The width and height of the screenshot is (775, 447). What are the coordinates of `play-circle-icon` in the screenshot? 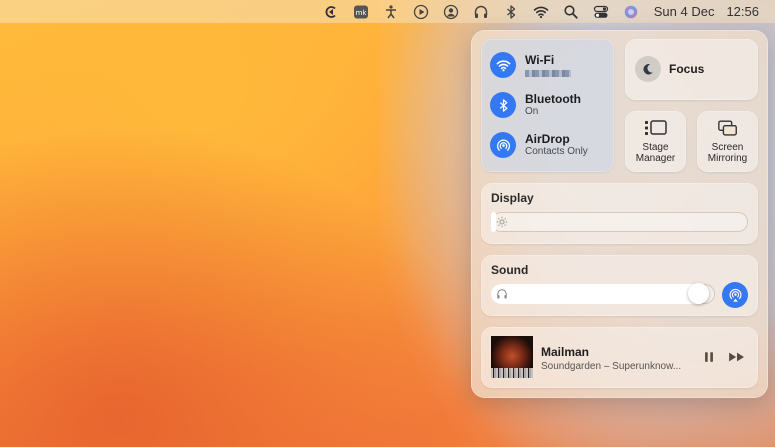 It's located at (421, 12).